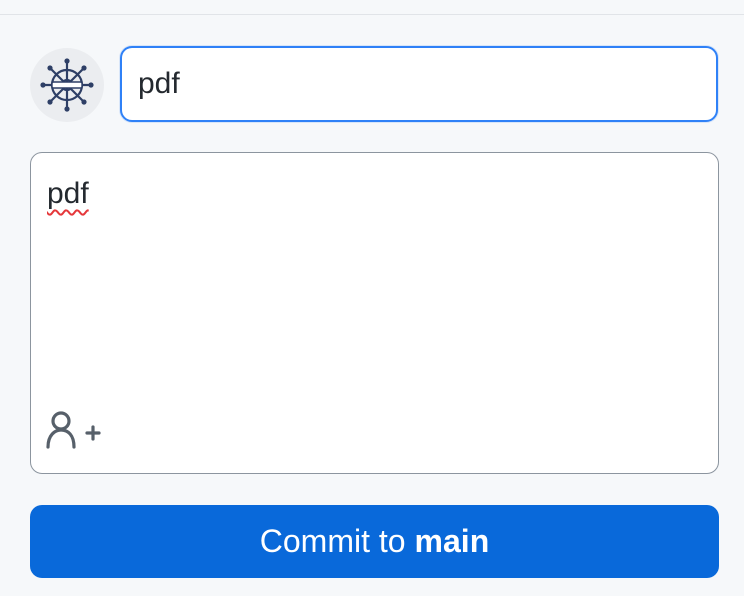 Image resolution: width=744 pixels, height=596 pixels. I want to click on commit-summary-input, so click(419, 84).